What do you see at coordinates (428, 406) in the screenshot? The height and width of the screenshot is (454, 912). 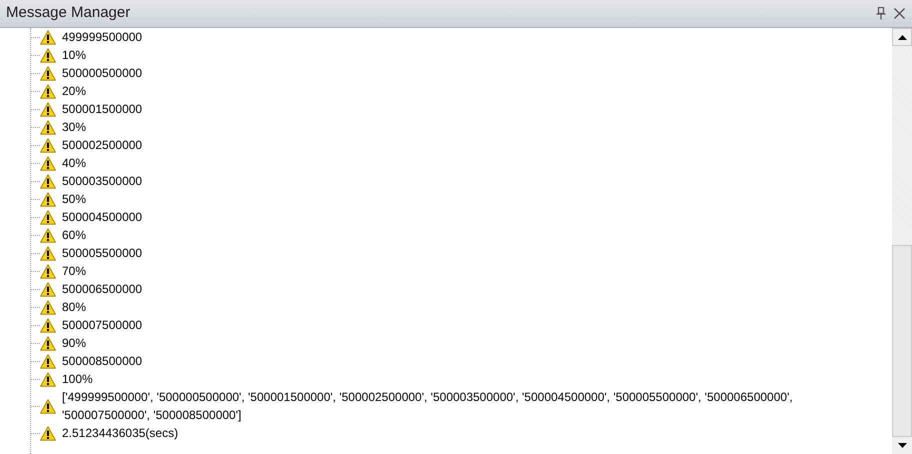 I see `message-text: ['499999500000', '500000500000', '500001500000', '500002500000', '500003500000', '500004500000', '500005500000', '500006500000', '500007500000', '500008500000']` at bounding box center [428, 406].